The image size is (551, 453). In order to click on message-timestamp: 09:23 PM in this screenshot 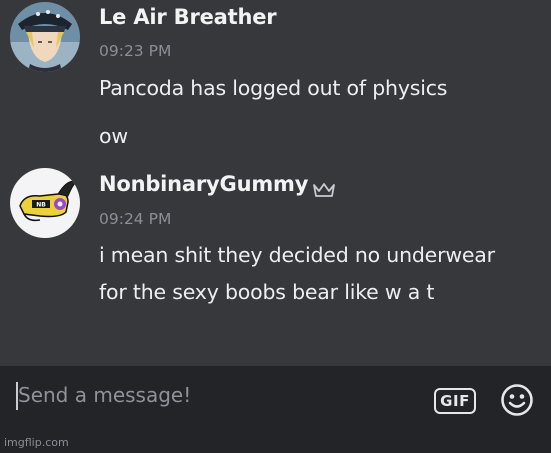, I will do `click(135, 51)`.